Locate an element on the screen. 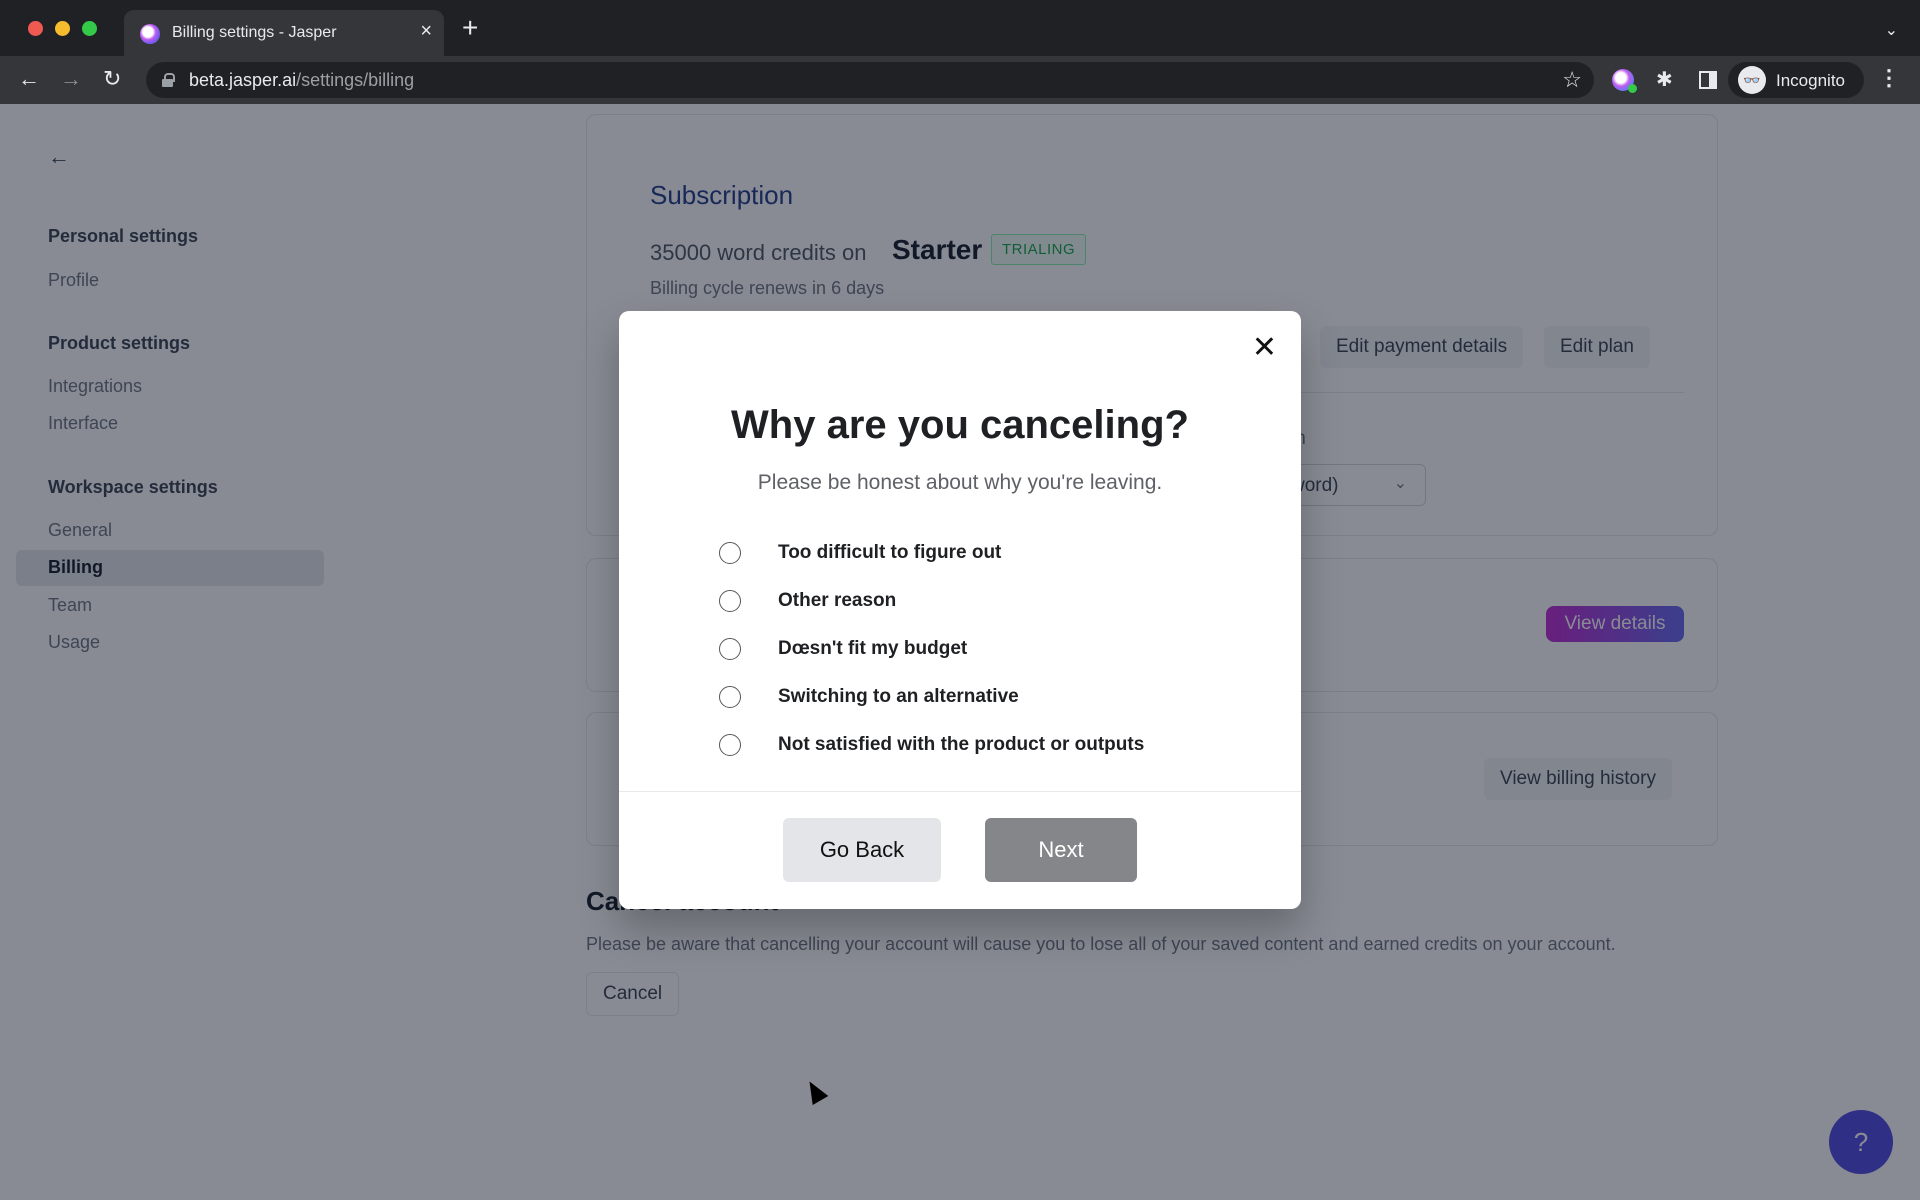 The height and width of the screenshot is (1200, 1920). tab-search-chevron-icon: ⌄ is located at coordinates (1891, 30).